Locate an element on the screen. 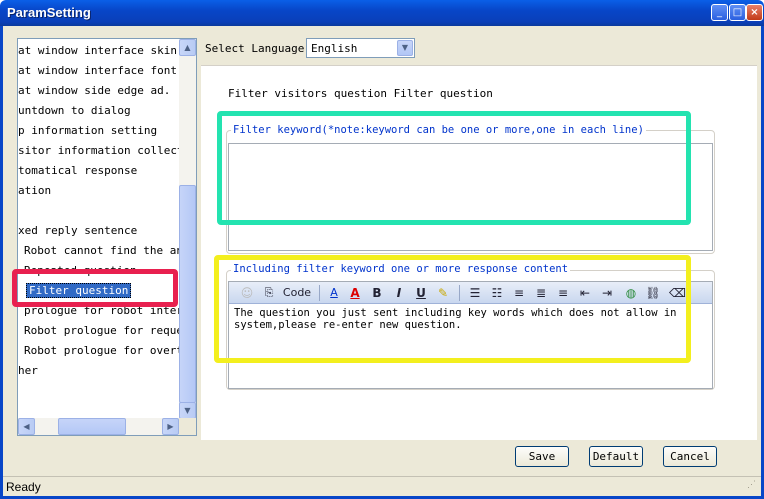  tree-horizontal-scrollbar: ◀ ▶ is located at coordinates (107, 426).